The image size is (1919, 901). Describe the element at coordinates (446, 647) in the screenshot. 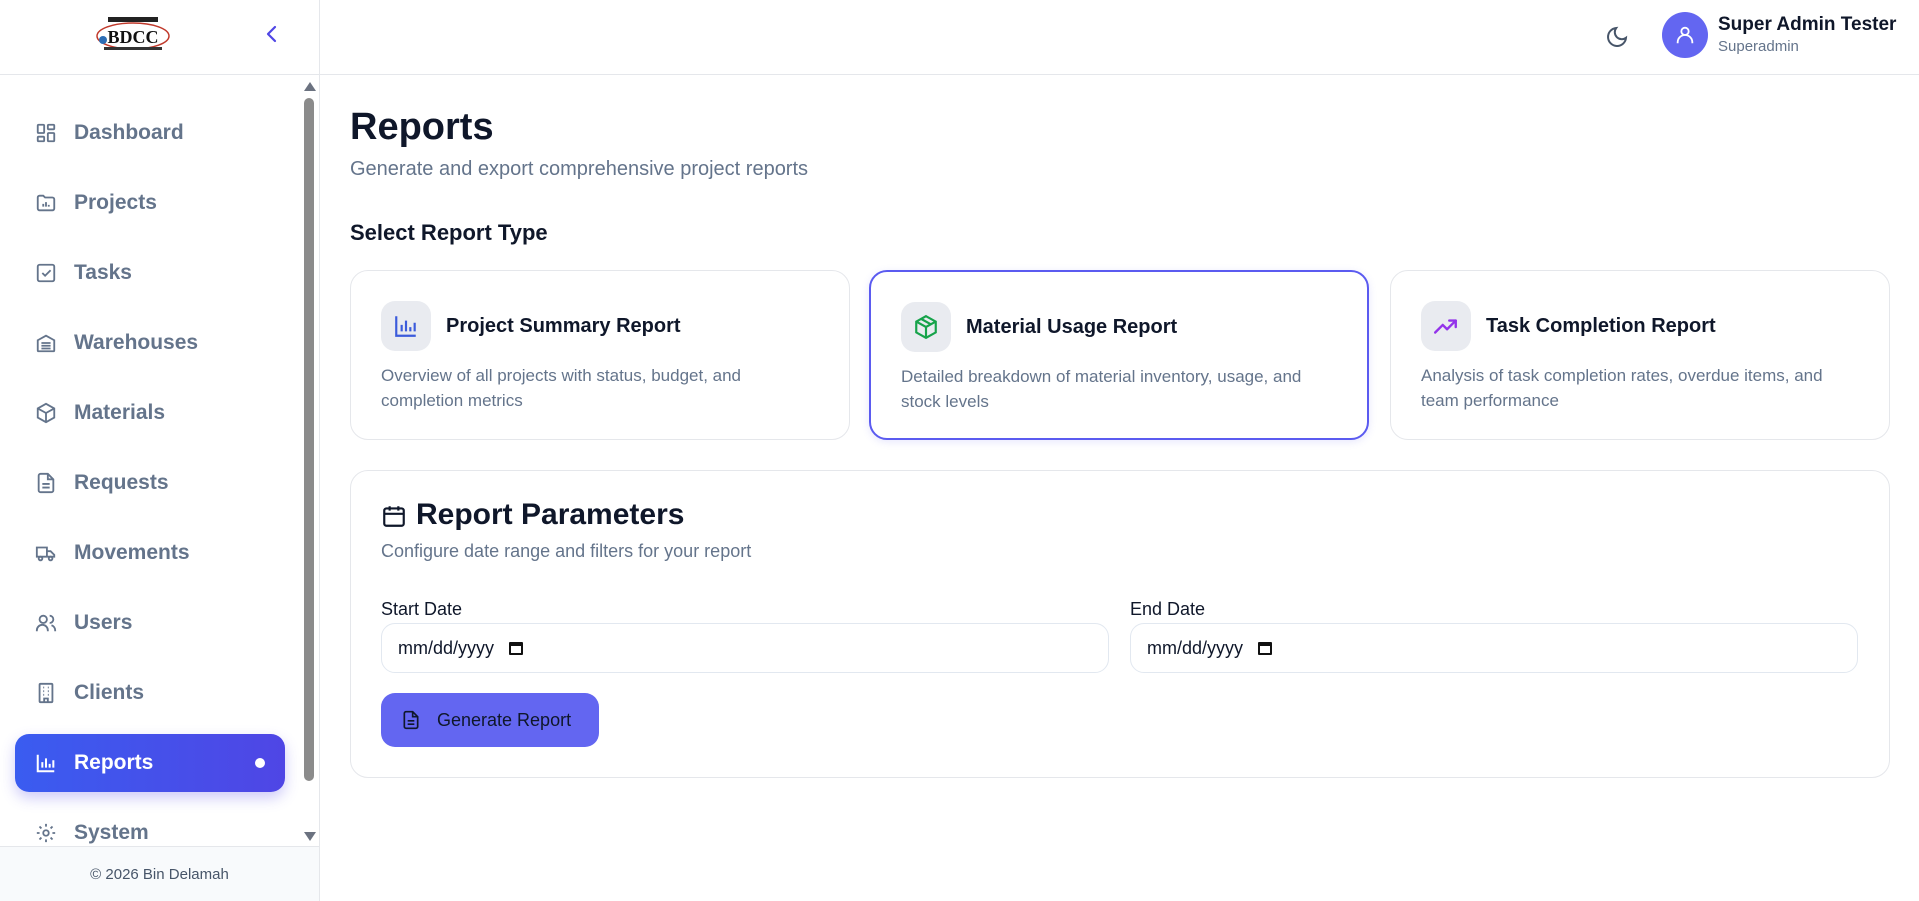

I see `start-date-value: mm/dd/yyyy` at that location.